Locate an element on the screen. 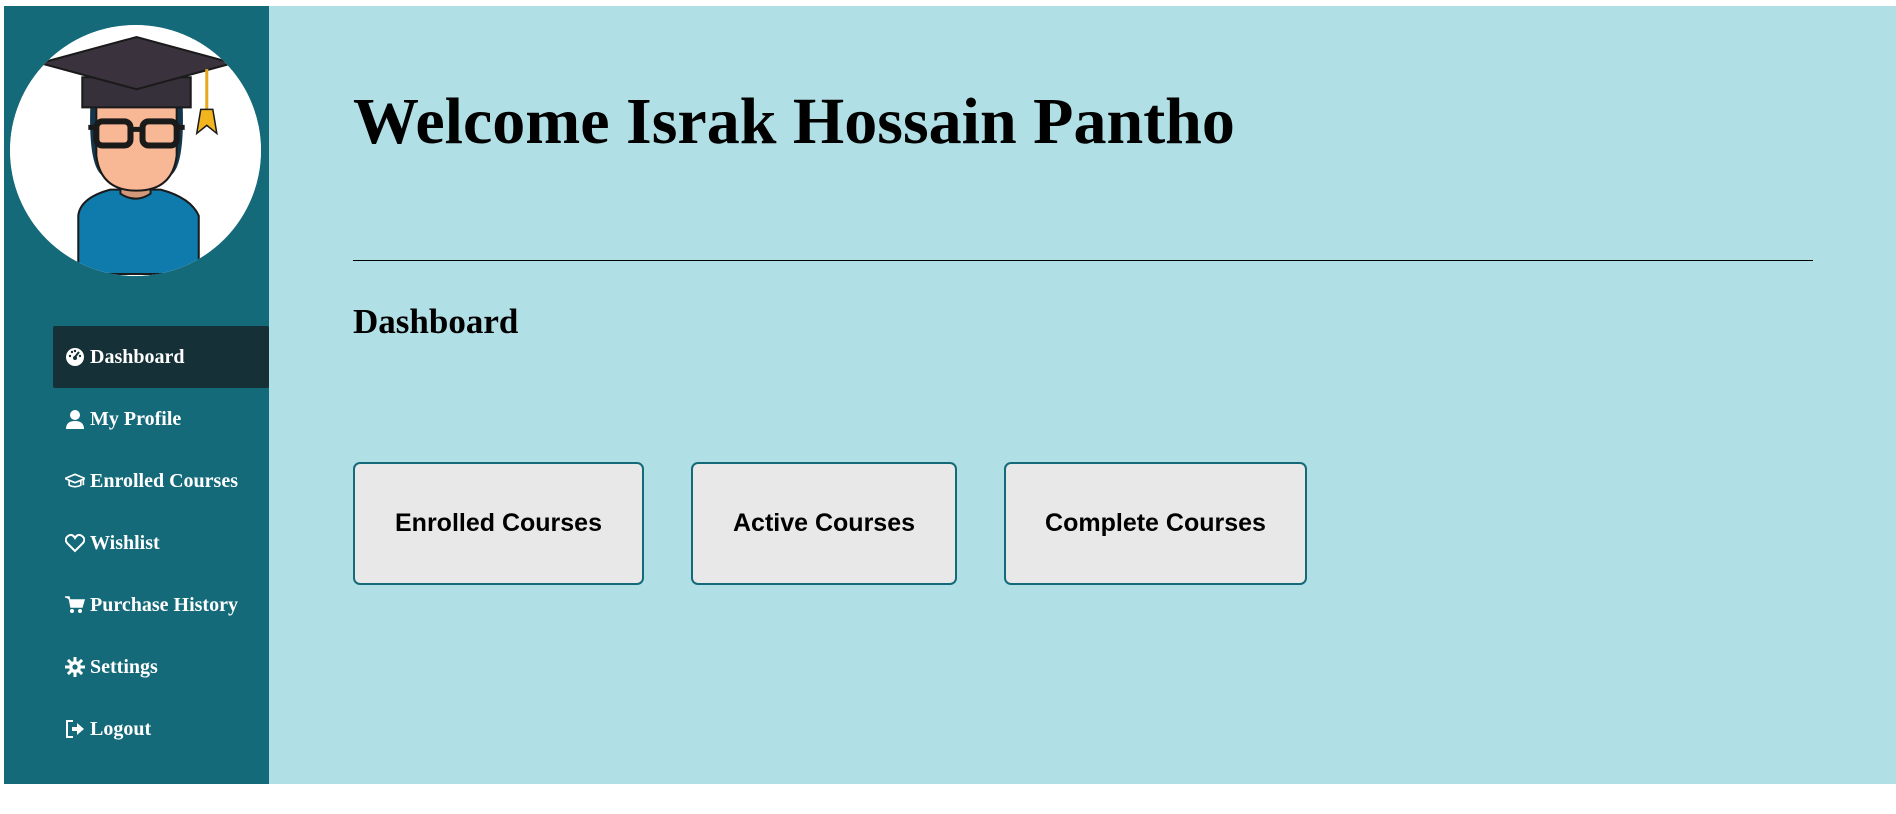  sidebar-item-enrolled-courses: Enrolled Courses is located at coordinates (161, 481).